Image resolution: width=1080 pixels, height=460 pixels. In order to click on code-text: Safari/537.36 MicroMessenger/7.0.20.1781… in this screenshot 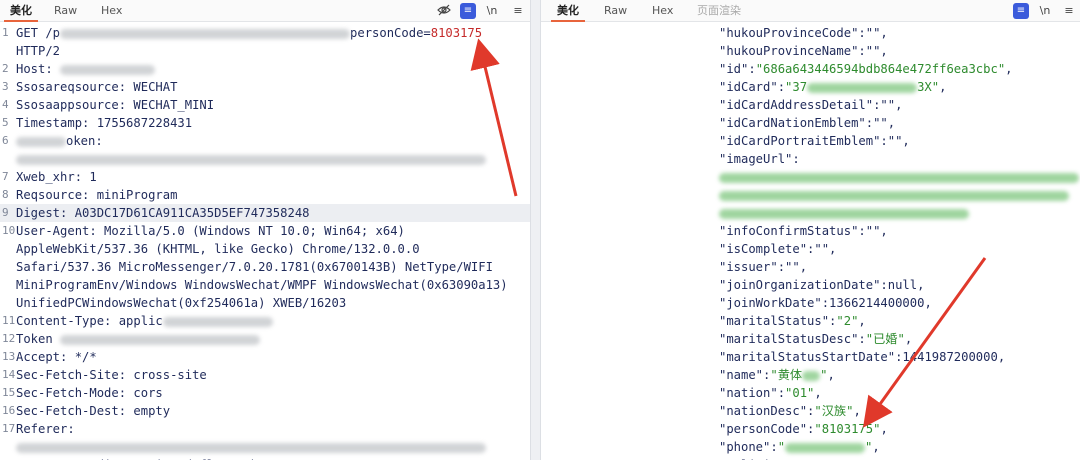, I will do `click(254, 267)`.